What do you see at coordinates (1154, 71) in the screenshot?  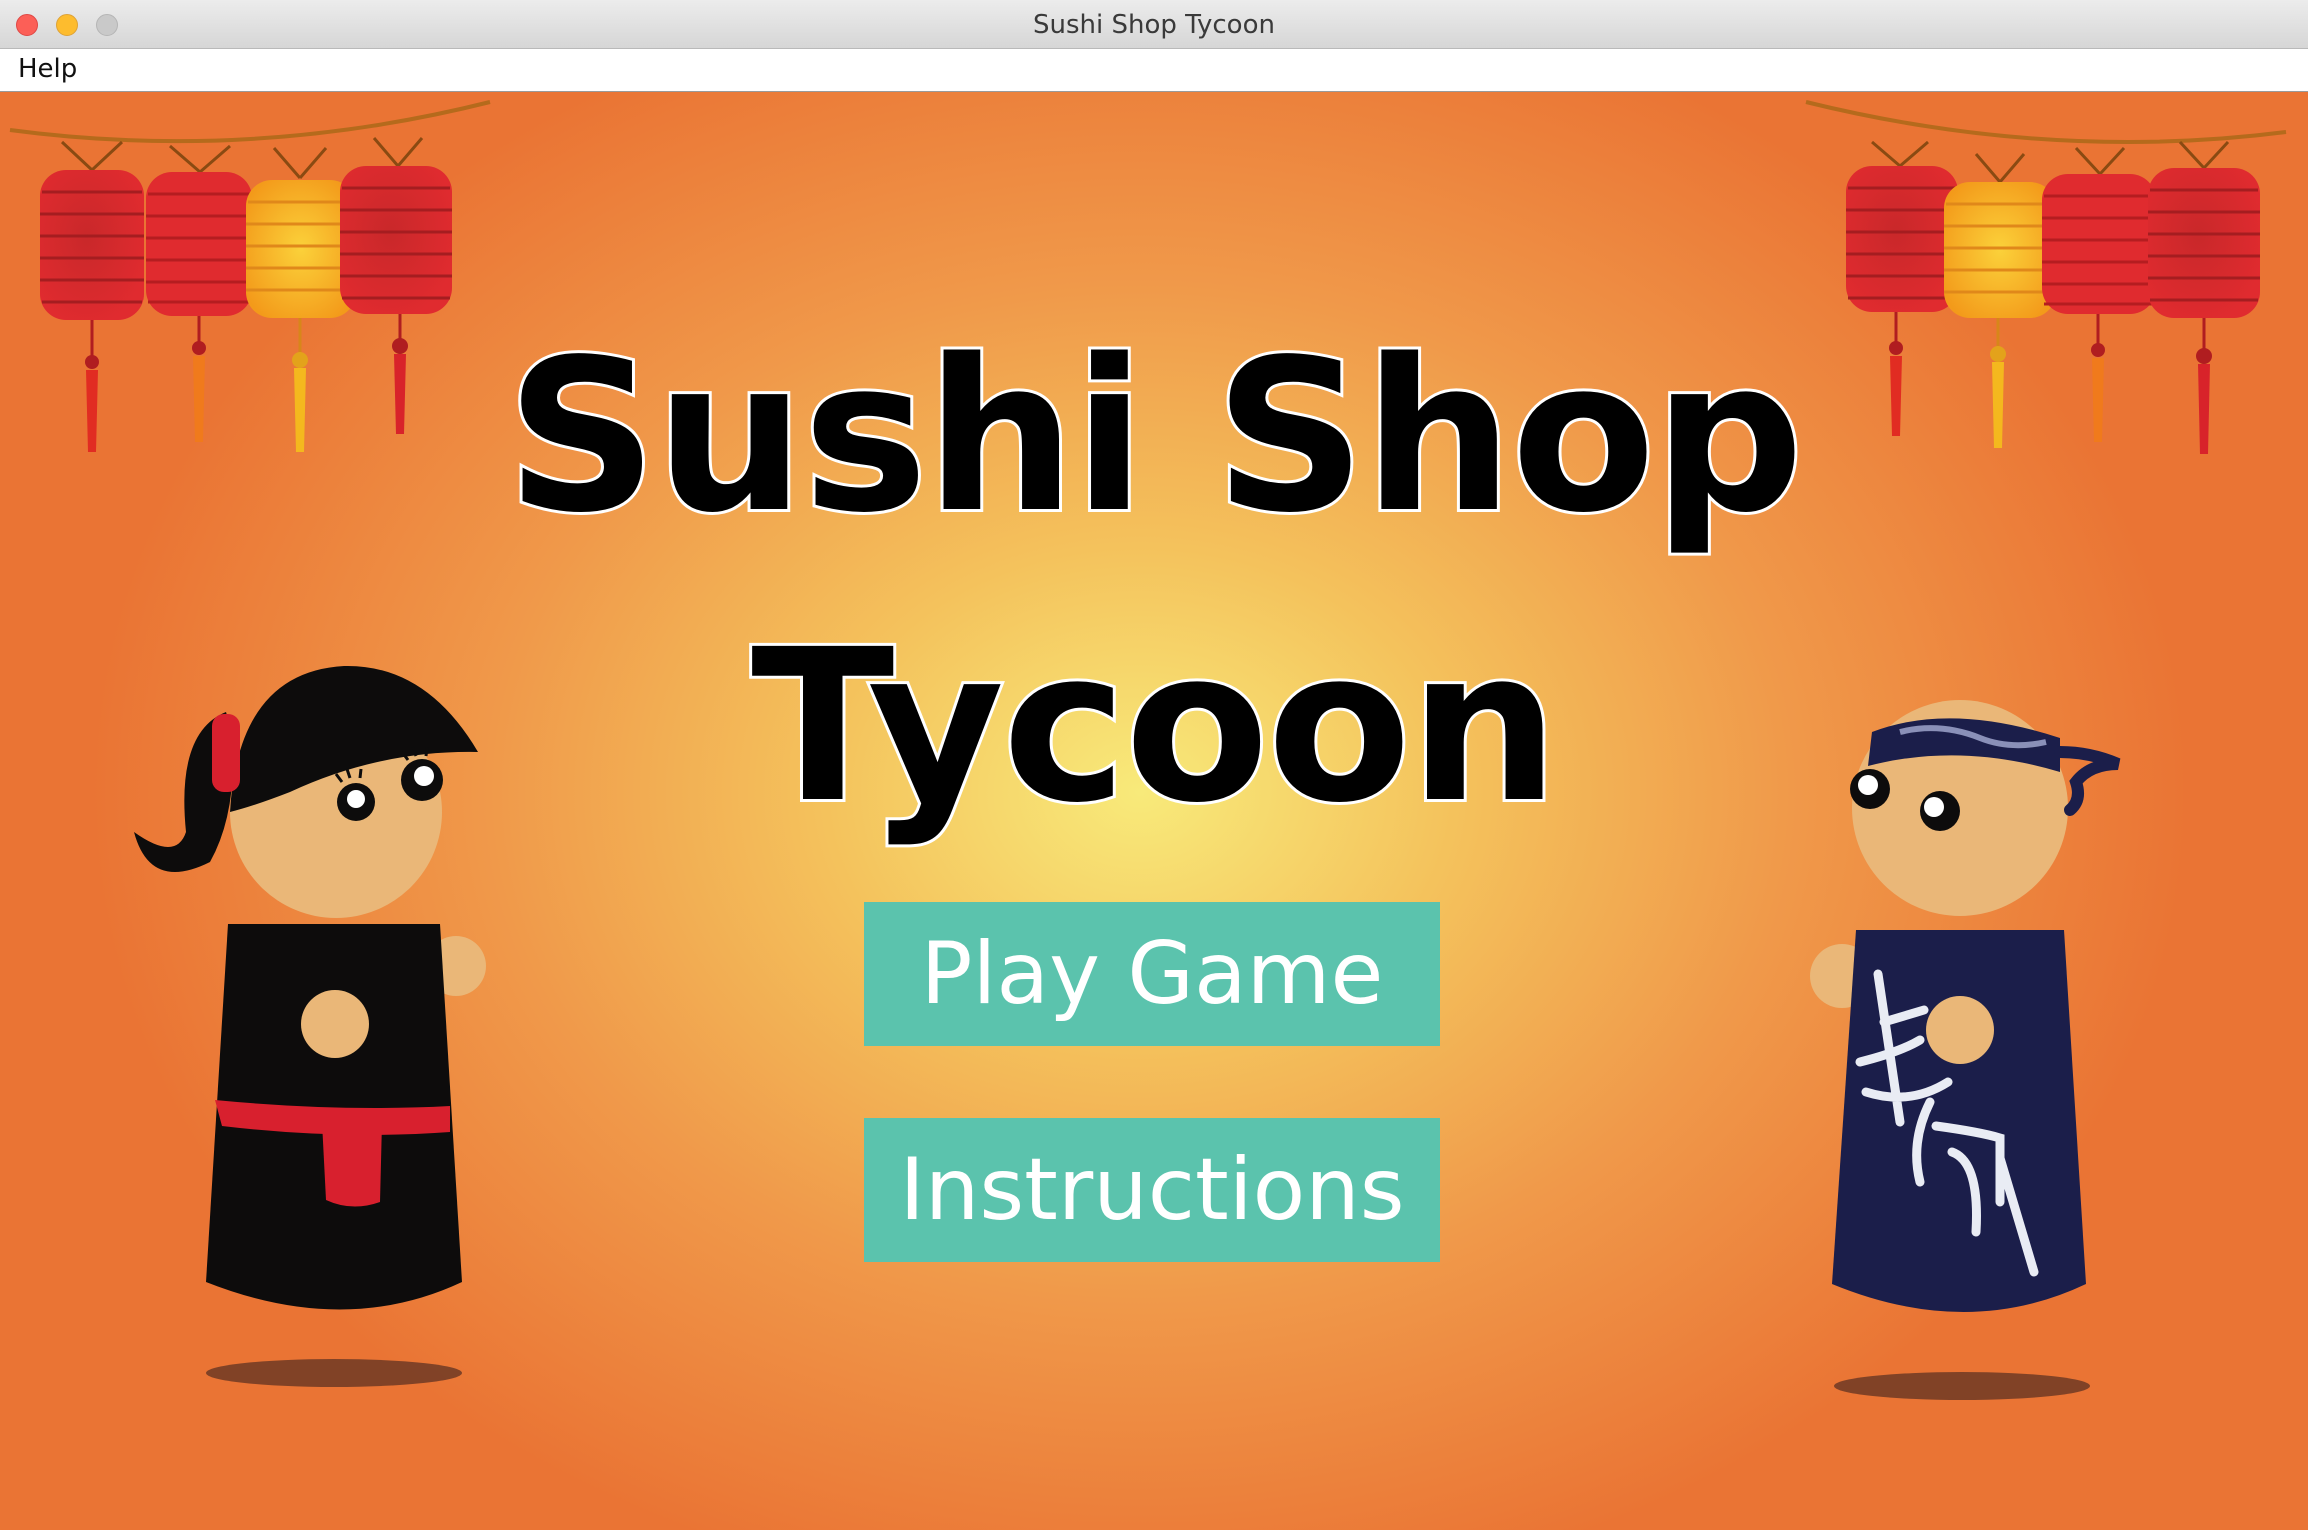 I see `menu-bar: Help` at bounding box center [1154, 71].